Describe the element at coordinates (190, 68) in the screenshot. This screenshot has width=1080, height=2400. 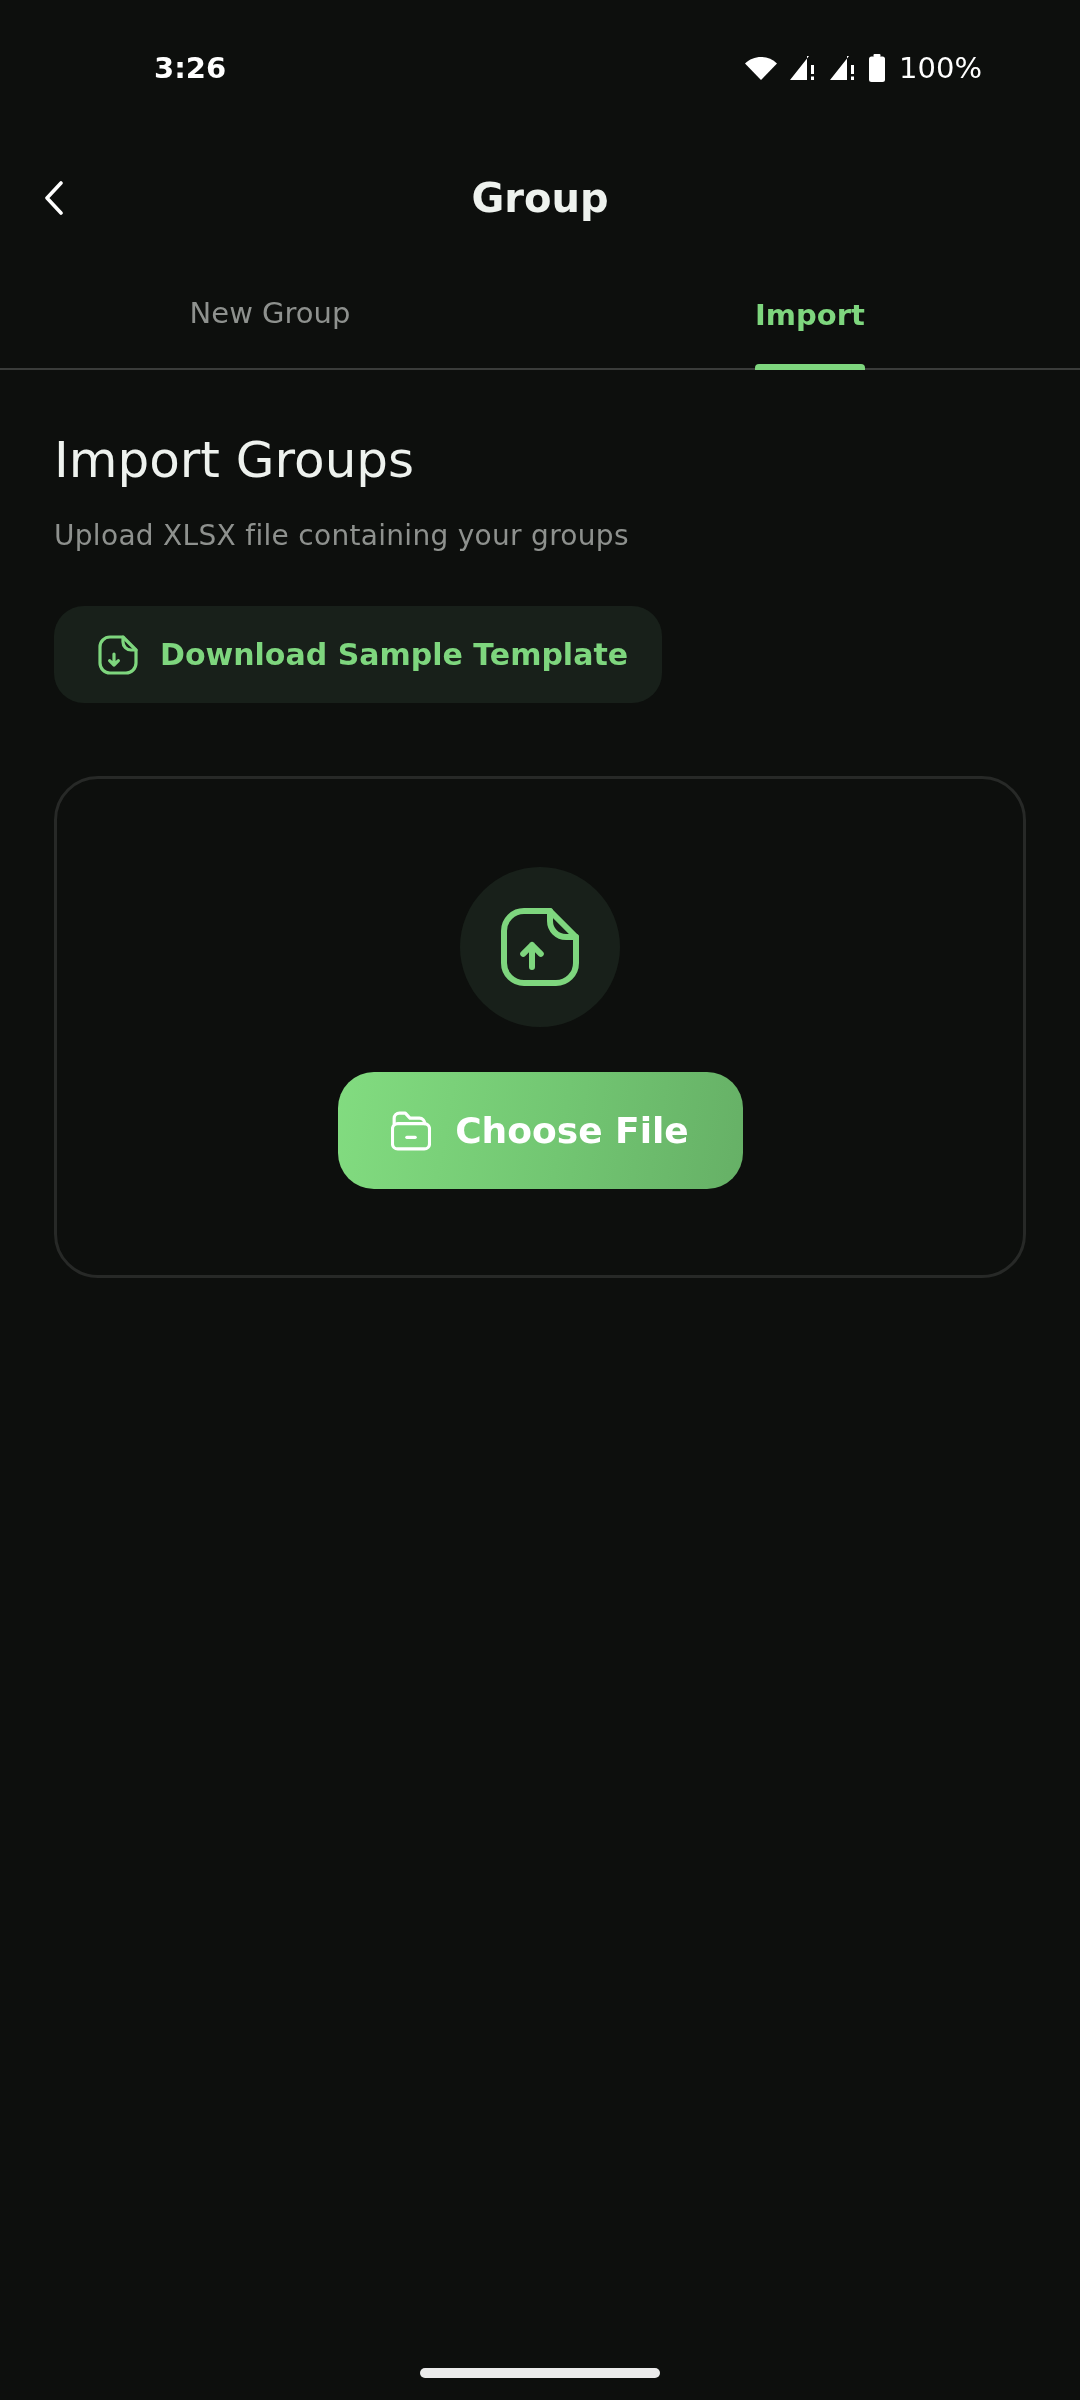
I see `status-time: 3:26` at that location.